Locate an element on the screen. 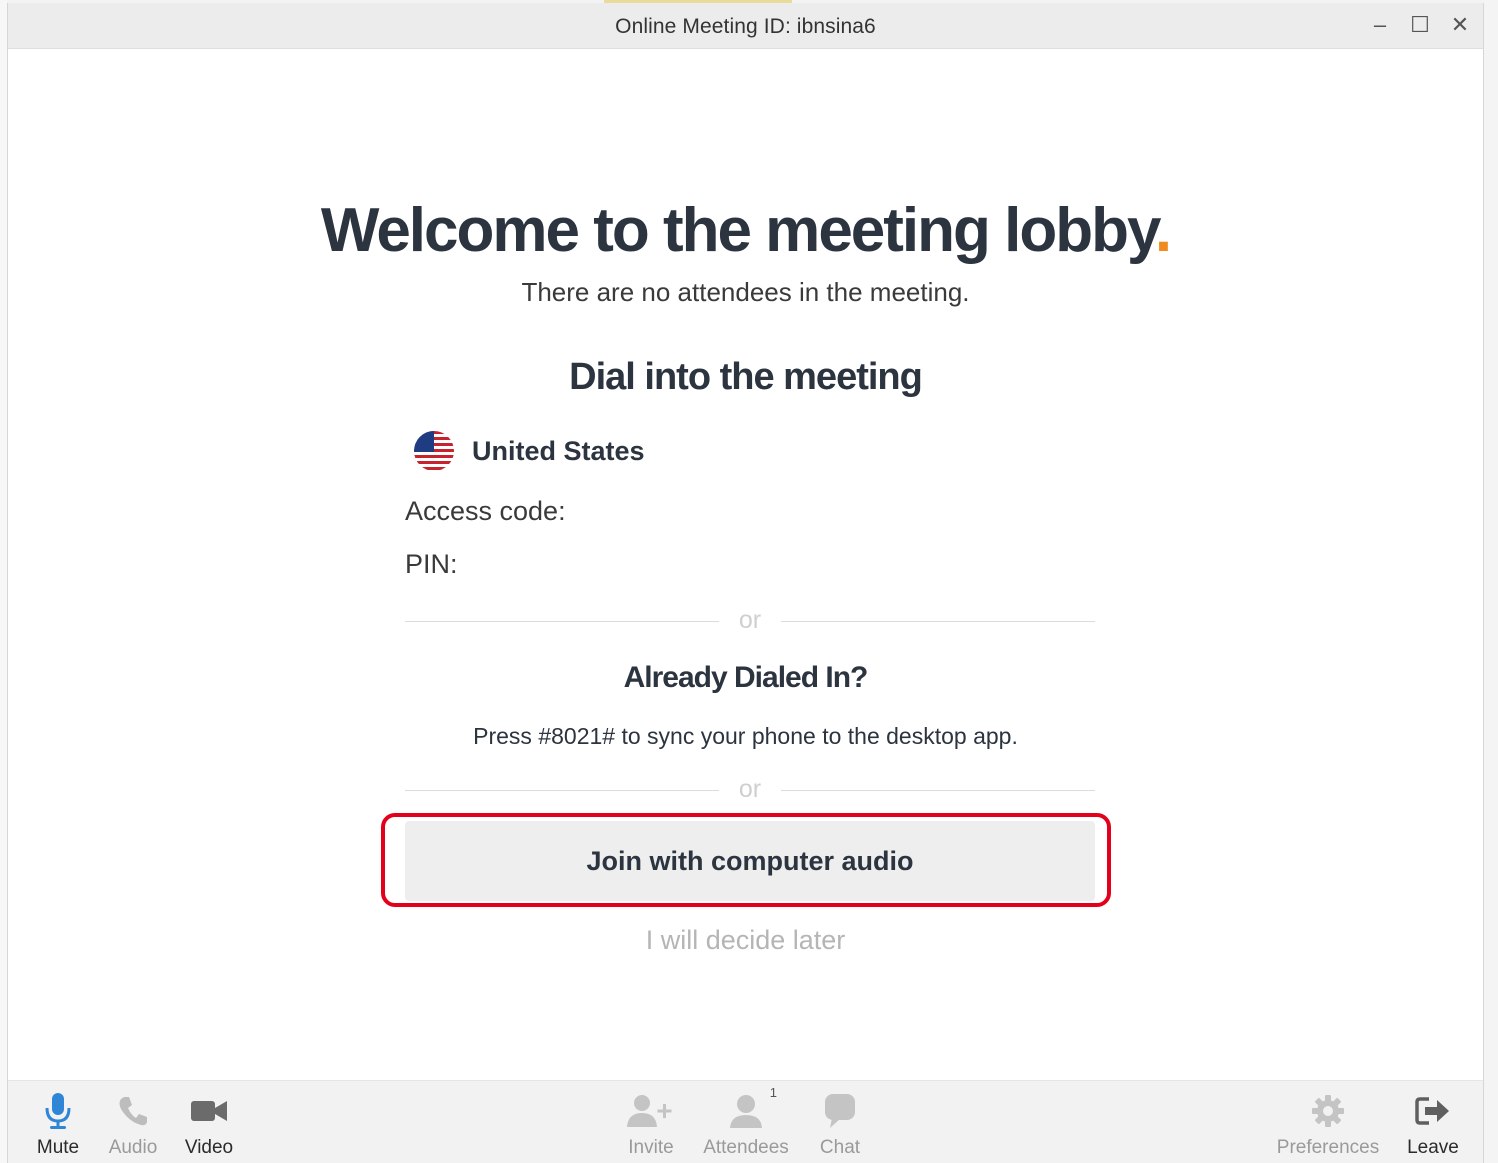  exit-door-icon is located at coordinates (1433, 1111).